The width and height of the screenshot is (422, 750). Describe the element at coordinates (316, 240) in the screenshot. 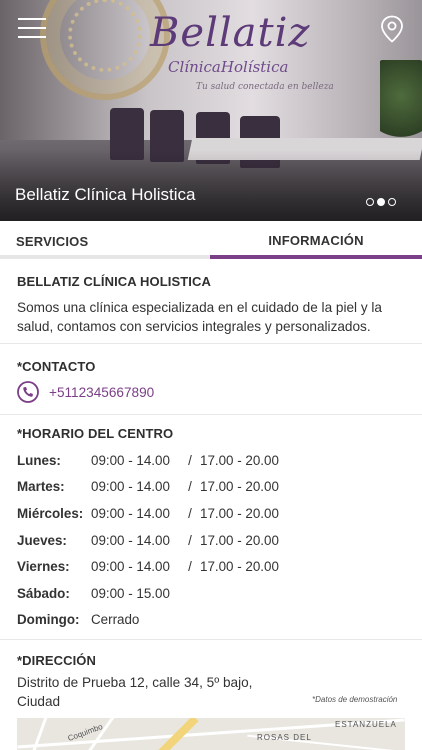

I see `tab-informacion: INFORMACIÓN` at that location.